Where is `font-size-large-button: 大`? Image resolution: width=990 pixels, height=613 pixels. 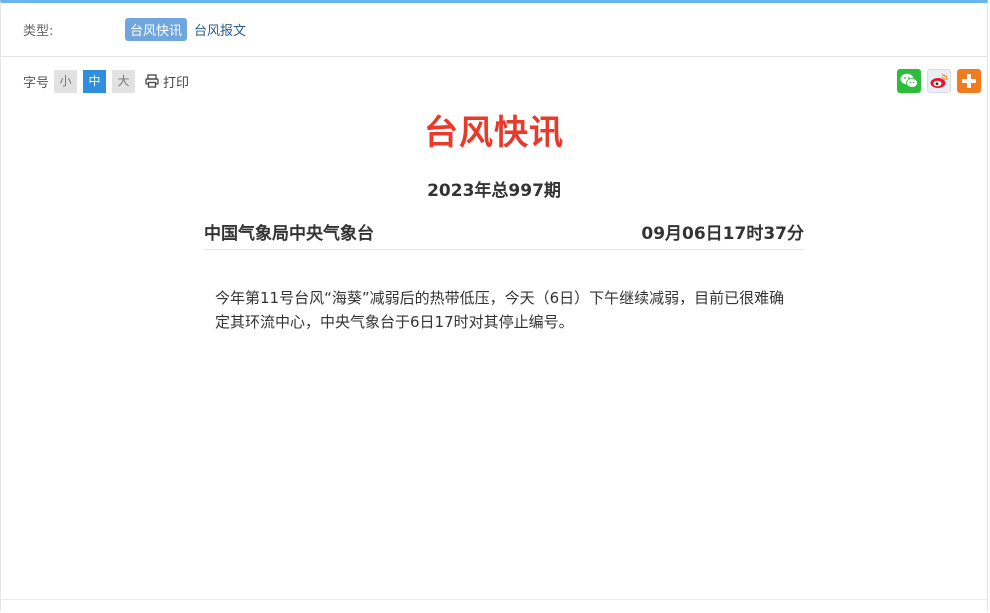
font-size-large-button: 大 is located at coordinates (124, 81).